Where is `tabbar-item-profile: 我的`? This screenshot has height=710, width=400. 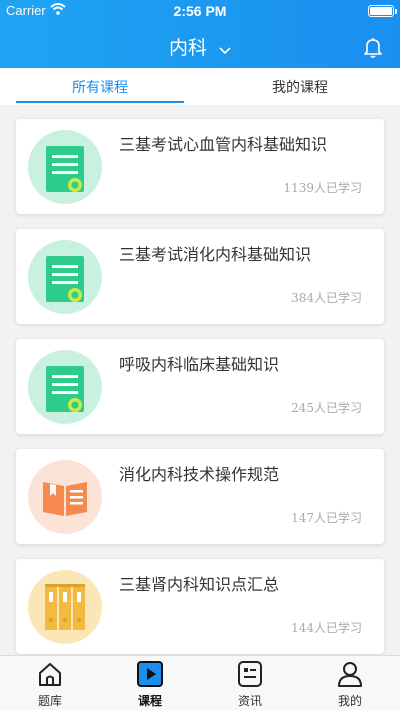
tabbar-item-profile: 我的 is located at coordinates (350, 683).